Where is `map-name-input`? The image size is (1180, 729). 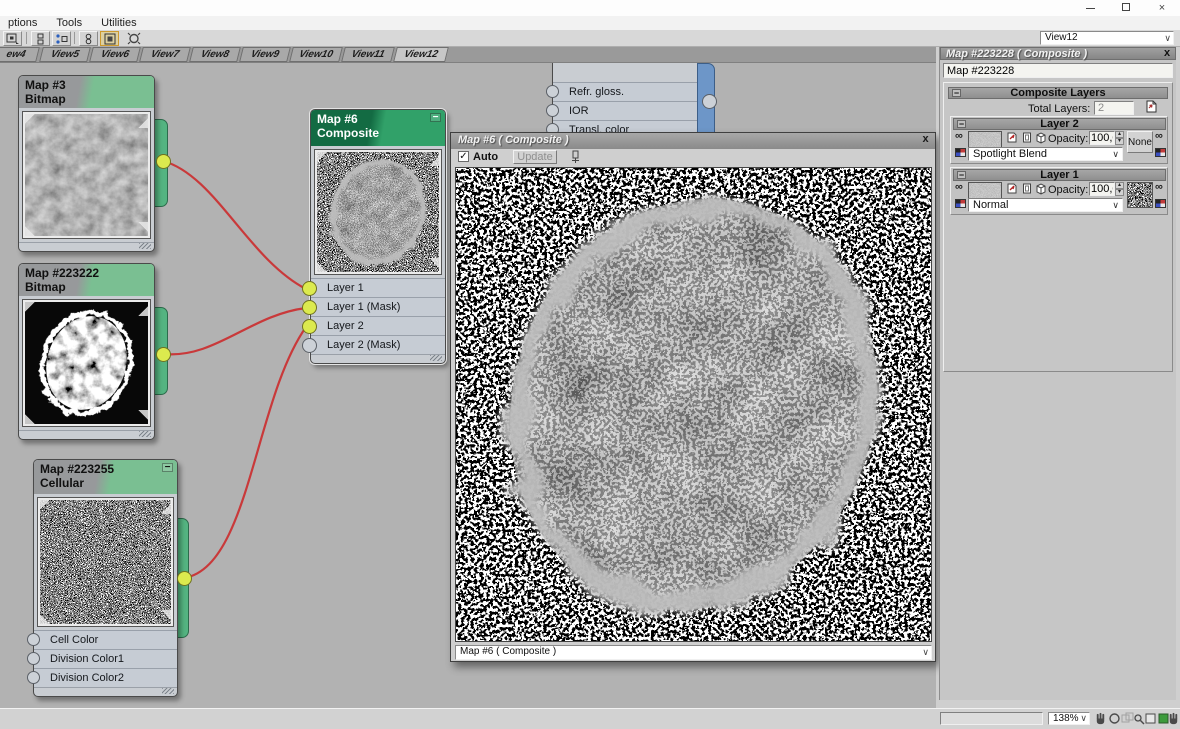
map-name-input is located at coordinates (1058, 70).